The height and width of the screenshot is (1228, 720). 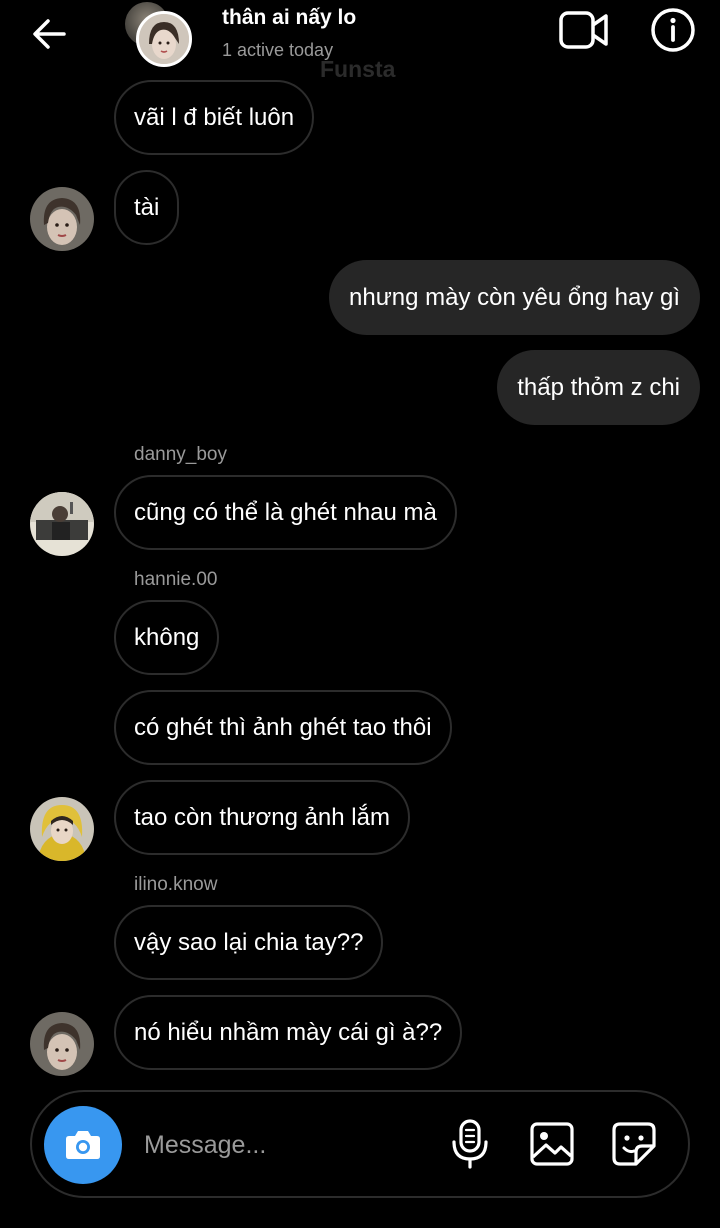 What do you see at coordinates (164, 39) in the screenshot?
I see `group-avatar-primary` at bounding box center [164, 39].